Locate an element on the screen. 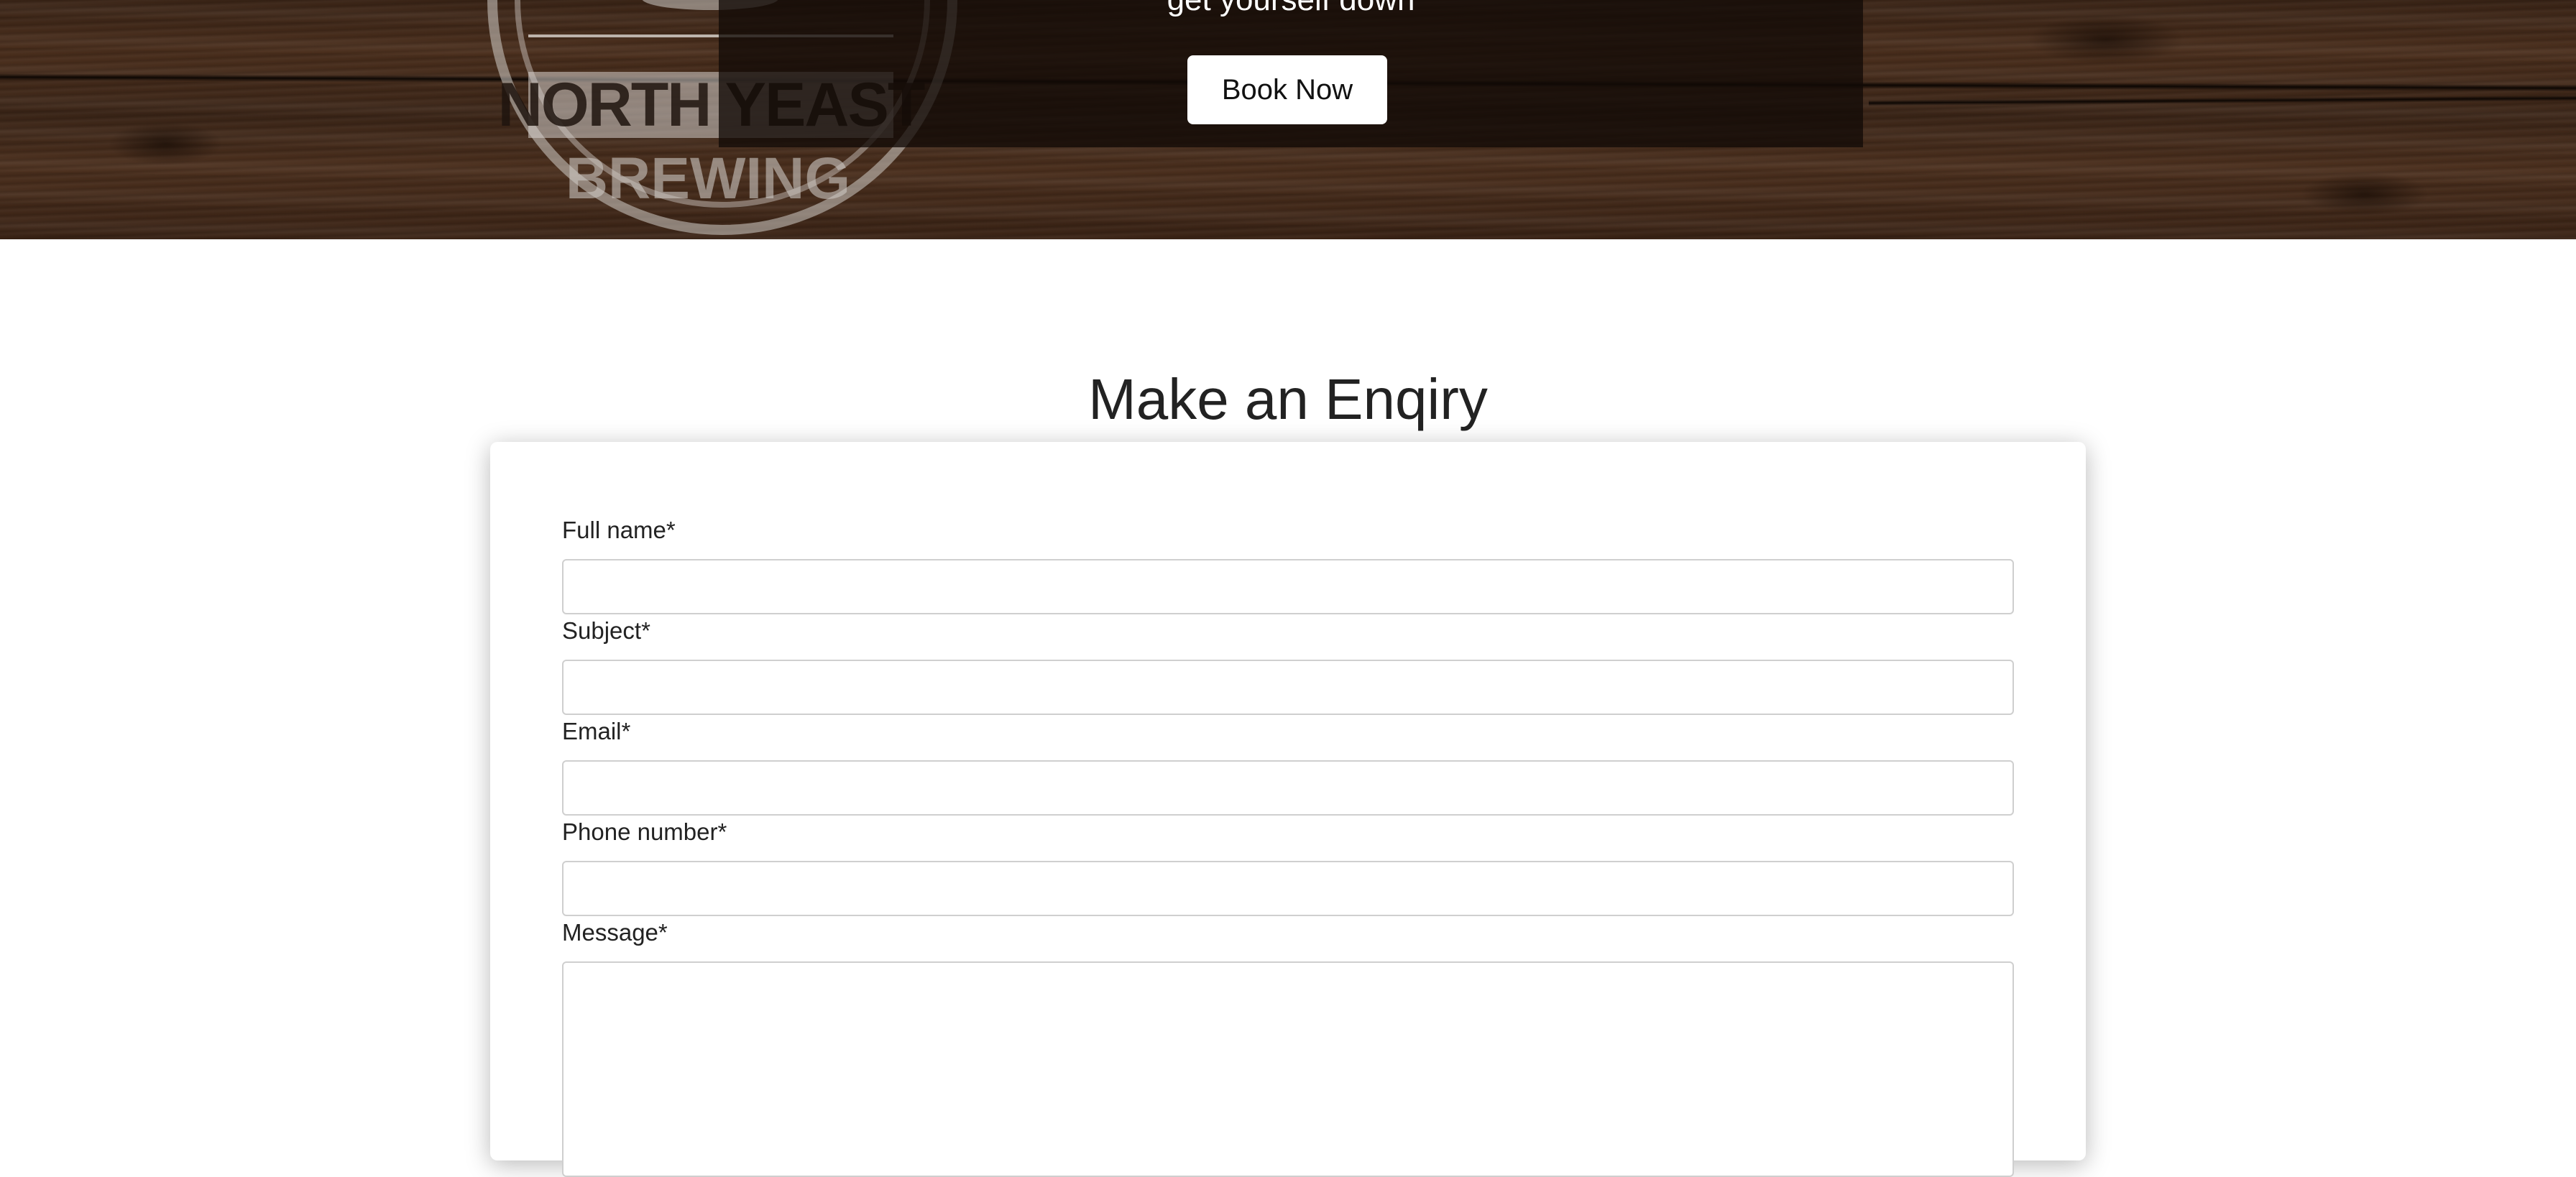  enquiry-title: Make an Enqiry is located at coordinates (1288, 399).